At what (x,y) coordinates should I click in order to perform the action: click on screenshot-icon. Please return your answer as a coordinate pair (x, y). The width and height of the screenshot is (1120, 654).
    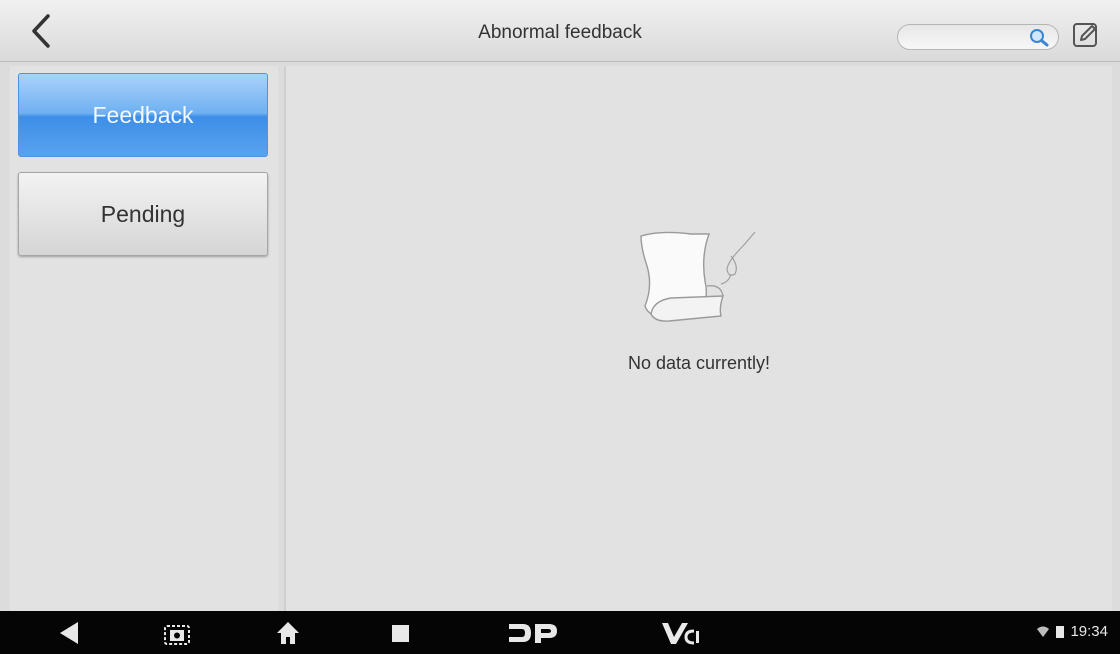
    Looking at the image, I should click on (177, 633).